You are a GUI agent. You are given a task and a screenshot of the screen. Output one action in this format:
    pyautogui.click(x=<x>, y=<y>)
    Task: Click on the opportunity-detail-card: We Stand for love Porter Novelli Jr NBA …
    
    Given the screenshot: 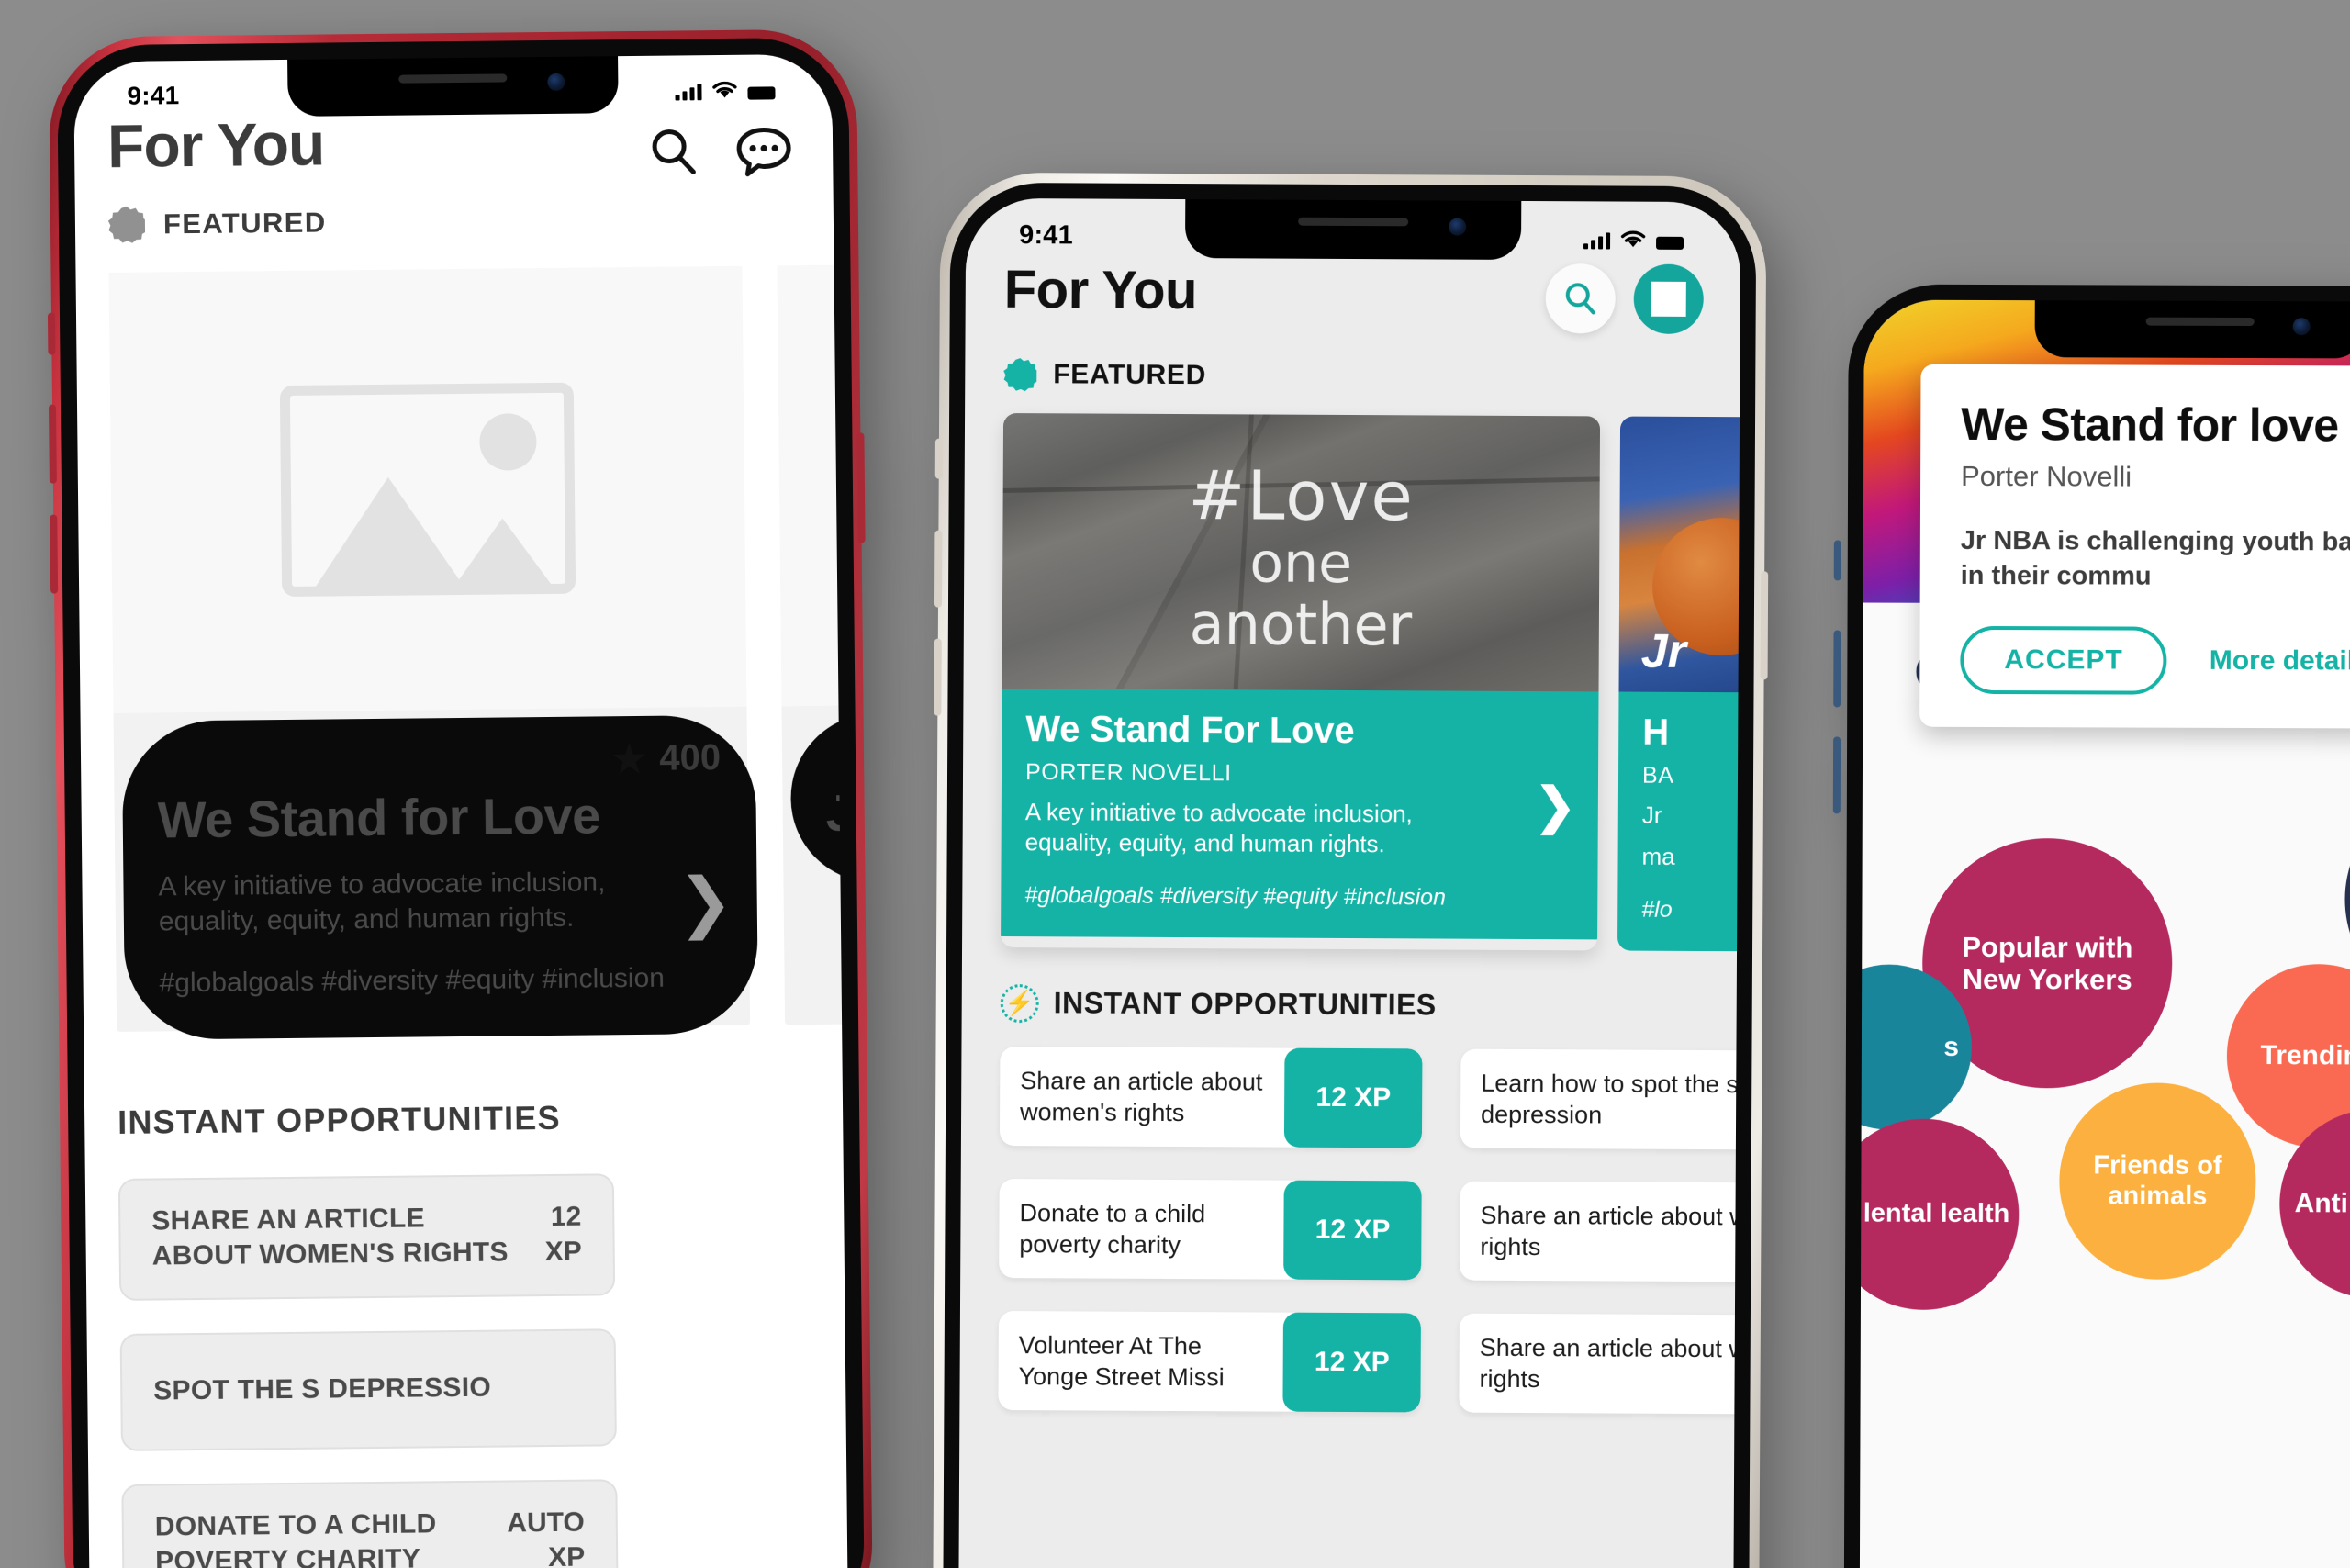 What is the action you would take?
    pyautogui.click(x=2134, y=547)
    